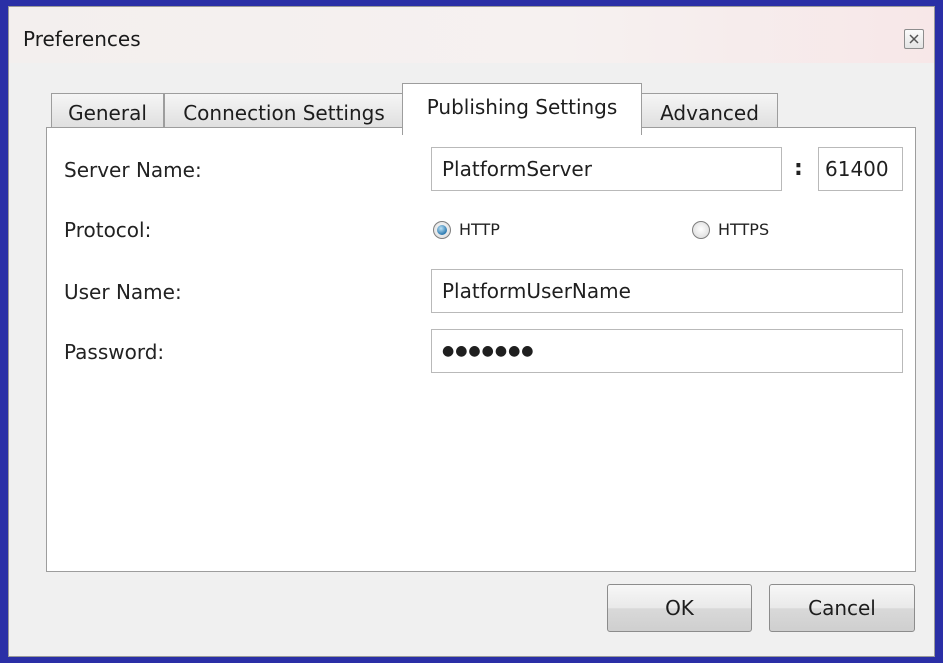 This screenshot has width=943, height=663. I want to click on close-icon, so click(914, 39).